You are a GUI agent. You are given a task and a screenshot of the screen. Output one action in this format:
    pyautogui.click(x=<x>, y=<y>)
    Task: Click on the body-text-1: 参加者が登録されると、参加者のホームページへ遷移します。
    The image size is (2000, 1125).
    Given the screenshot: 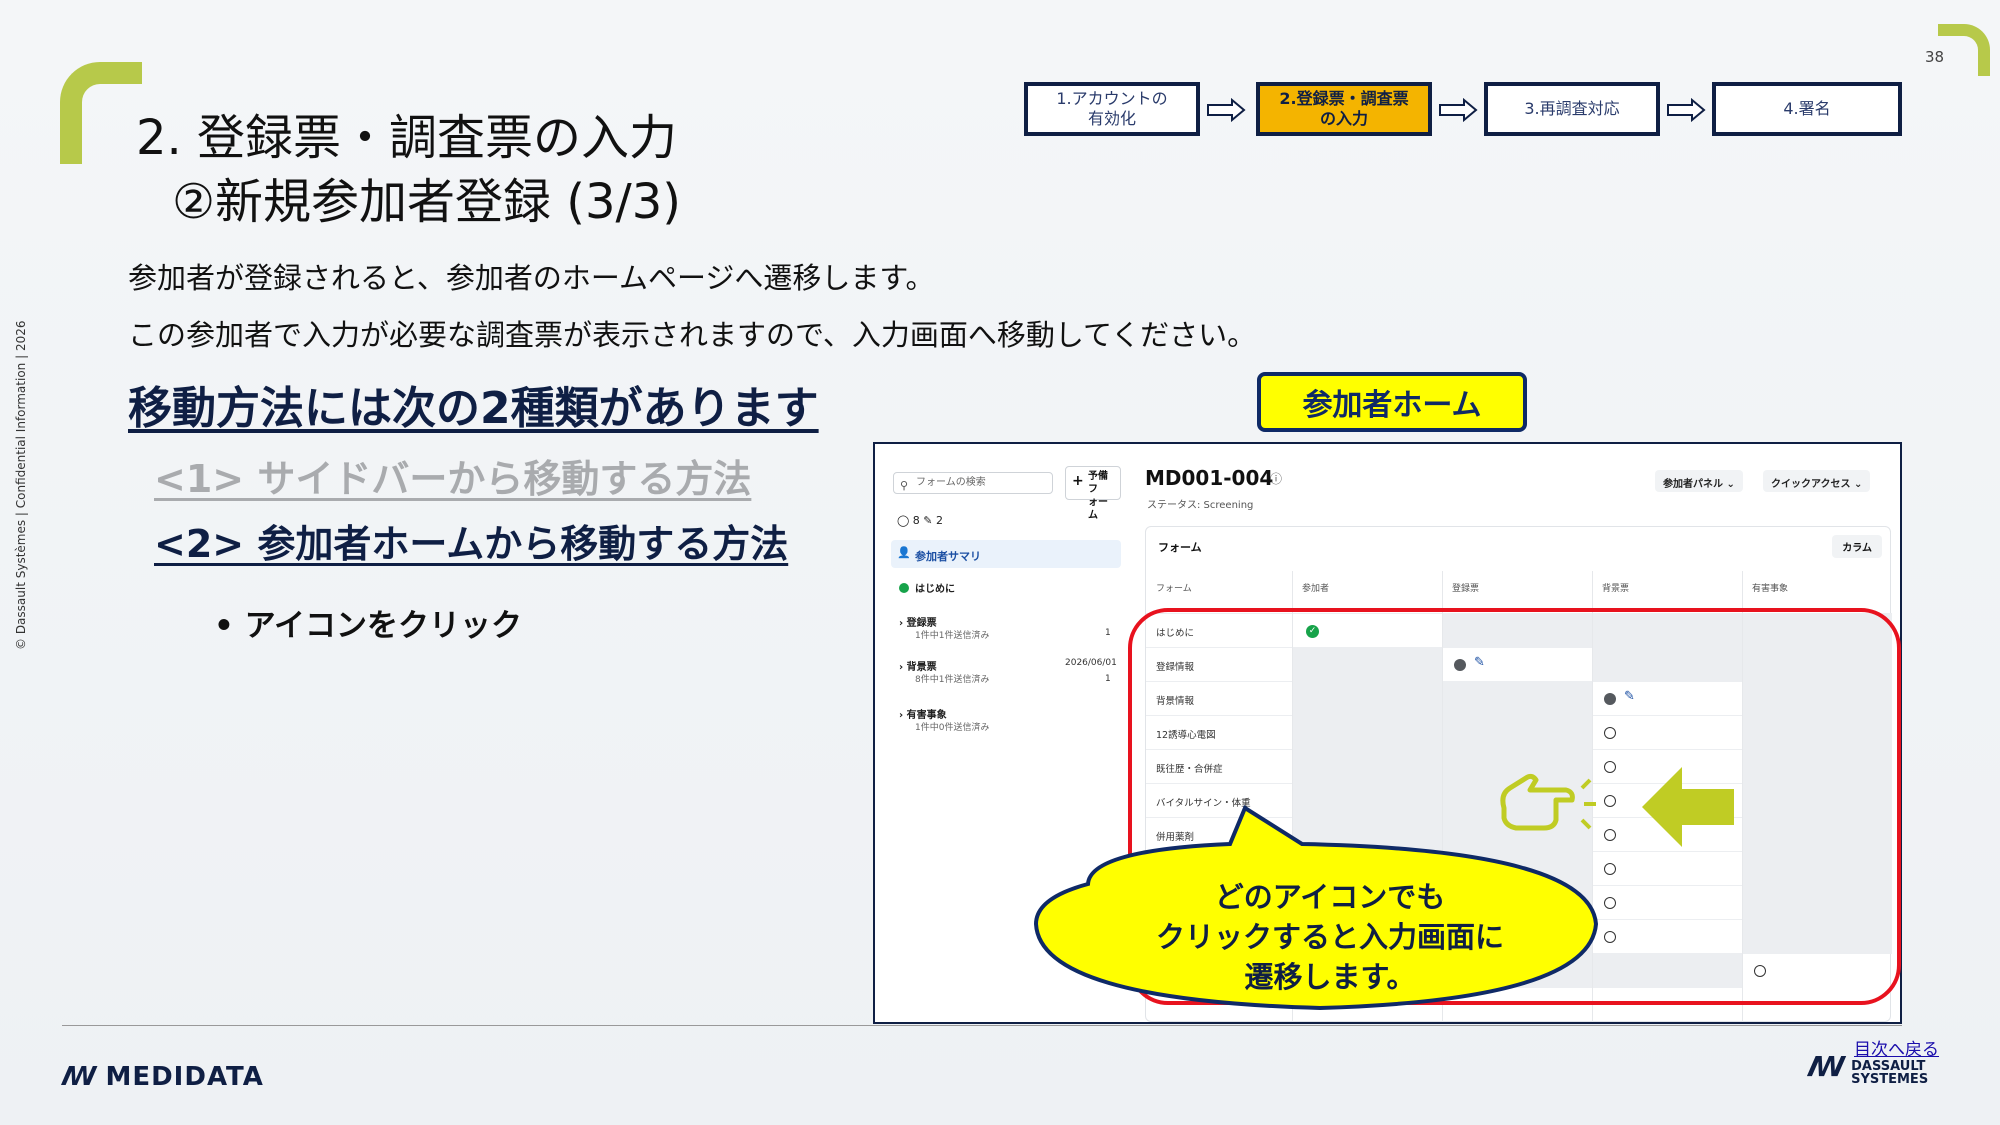 What is the action you would take?
    pyautogui.click(x=531, y=278)
    